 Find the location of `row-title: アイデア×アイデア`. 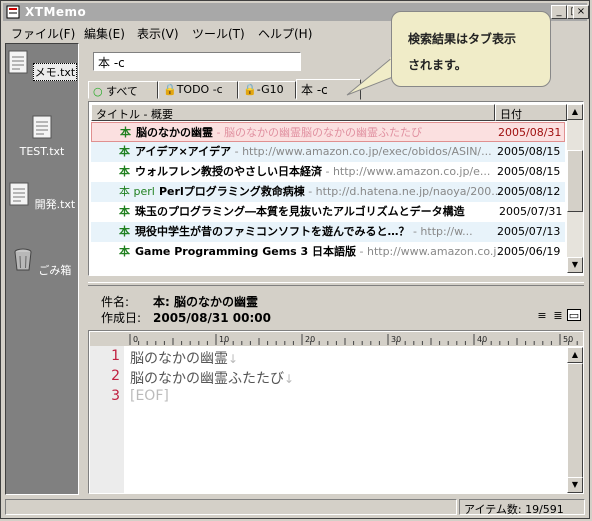

row-title: アイデア×アイデア is located at coordinates (183, 151).